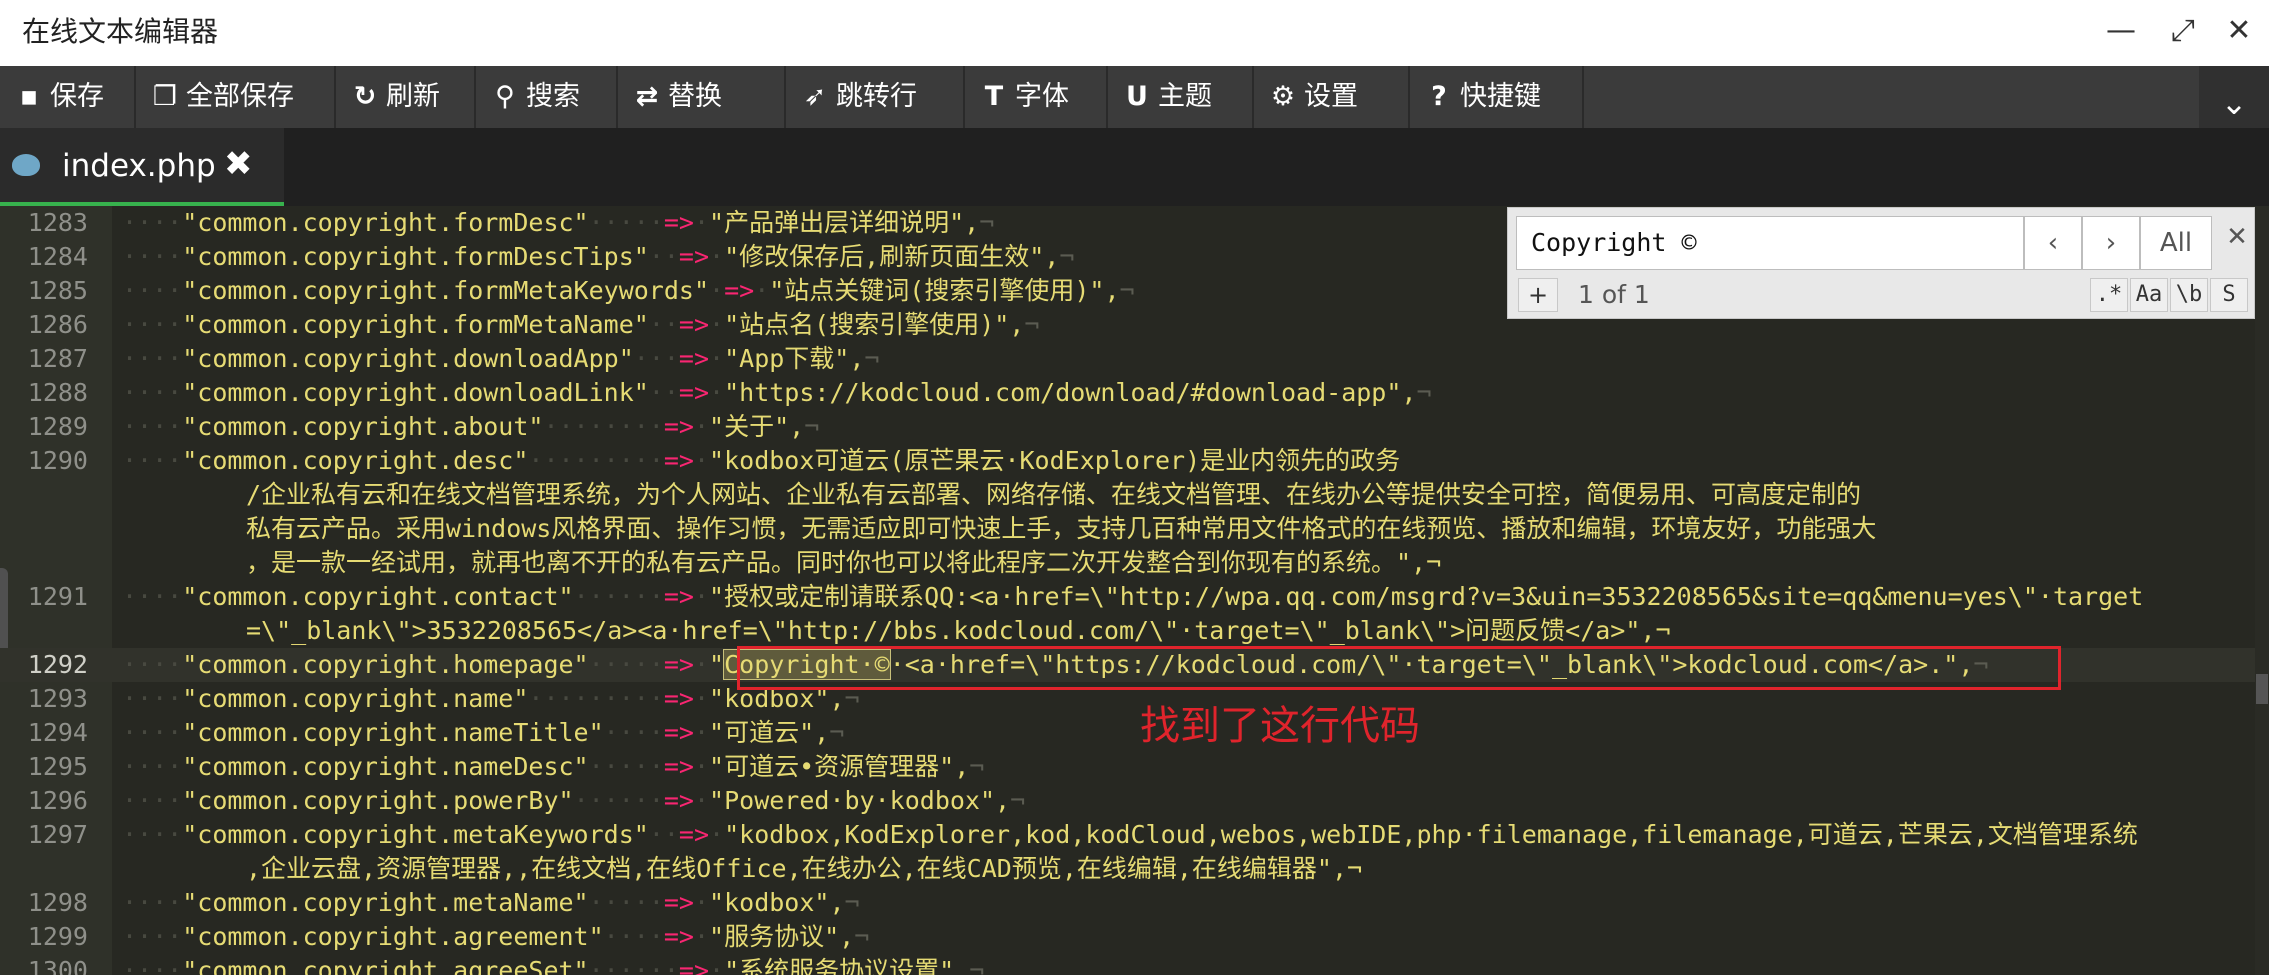 The image size is (2269, 975). I want to click on toolbar-label: 主题, so click(1185, 96).